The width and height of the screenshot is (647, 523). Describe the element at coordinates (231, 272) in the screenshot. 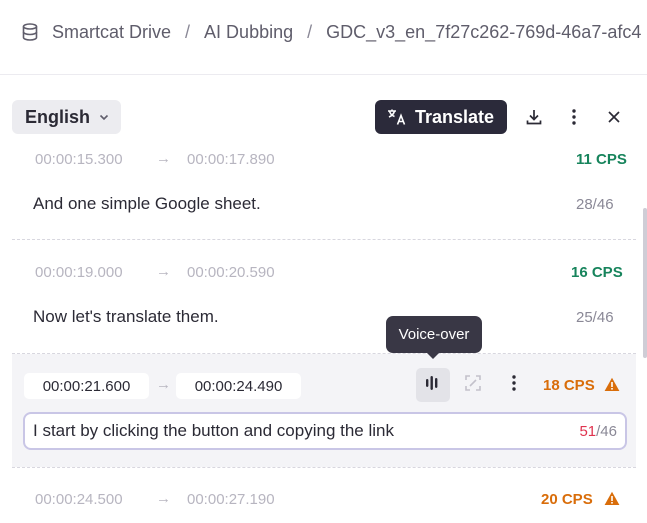

I see `segment-end-time: 00:00:20.590` at that location.